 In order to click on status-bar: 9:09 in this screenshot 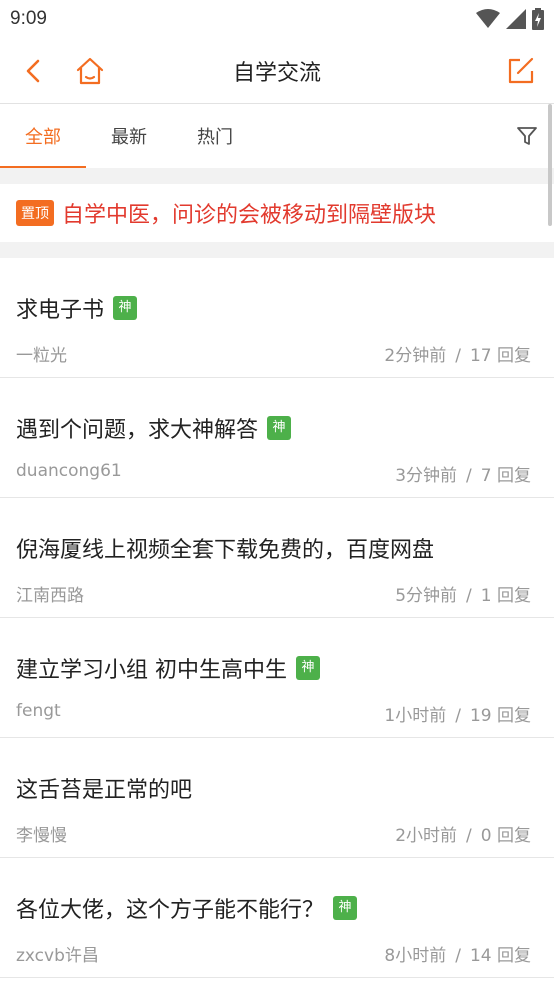, I will do `click(277, 19)`.